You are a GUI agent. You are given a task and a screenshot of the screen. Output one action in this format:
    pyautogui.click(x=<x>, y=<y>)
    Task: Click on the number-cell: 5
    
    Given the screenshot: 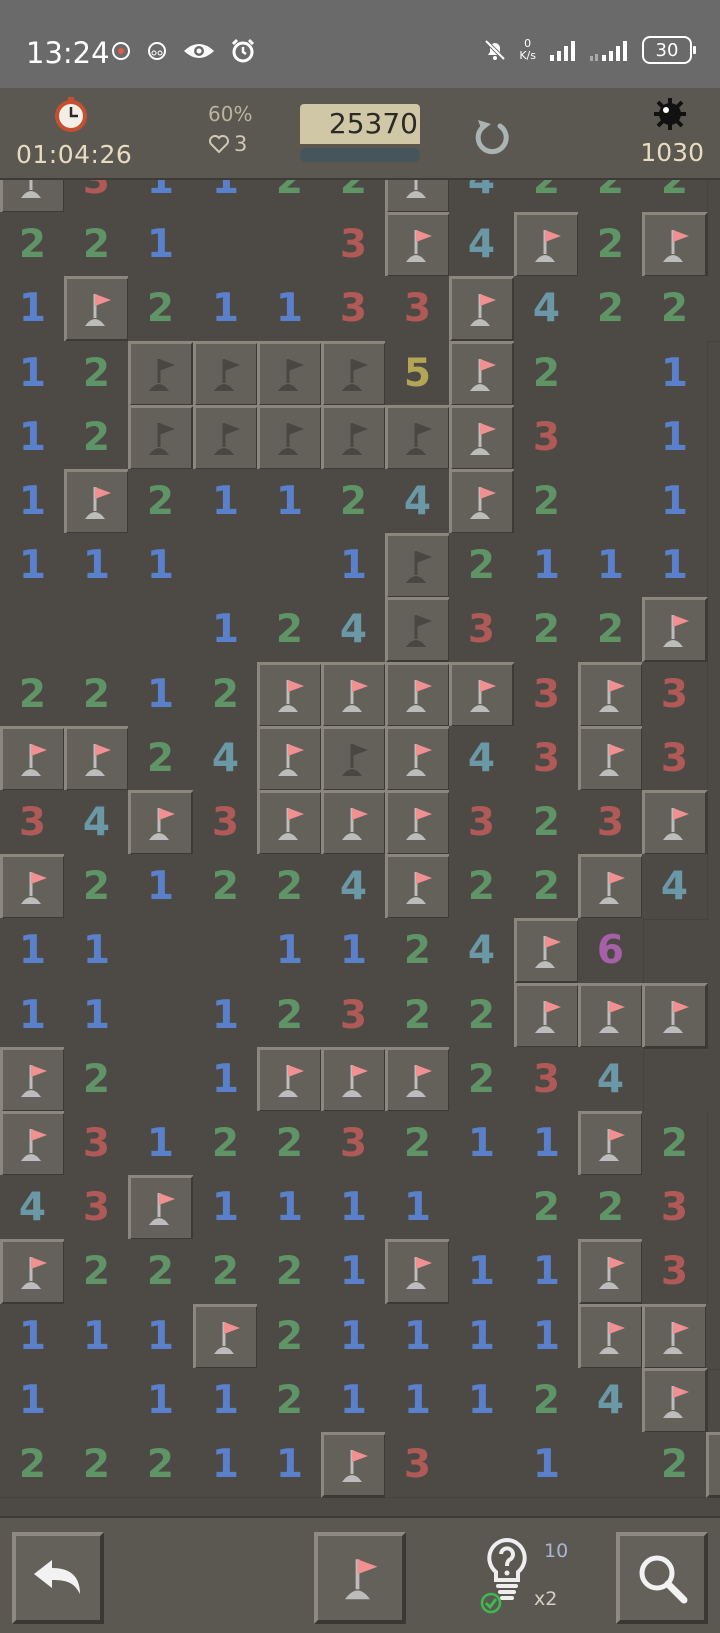 What is the action you would take?
    pyautogui.click(x=418, y=374)
    